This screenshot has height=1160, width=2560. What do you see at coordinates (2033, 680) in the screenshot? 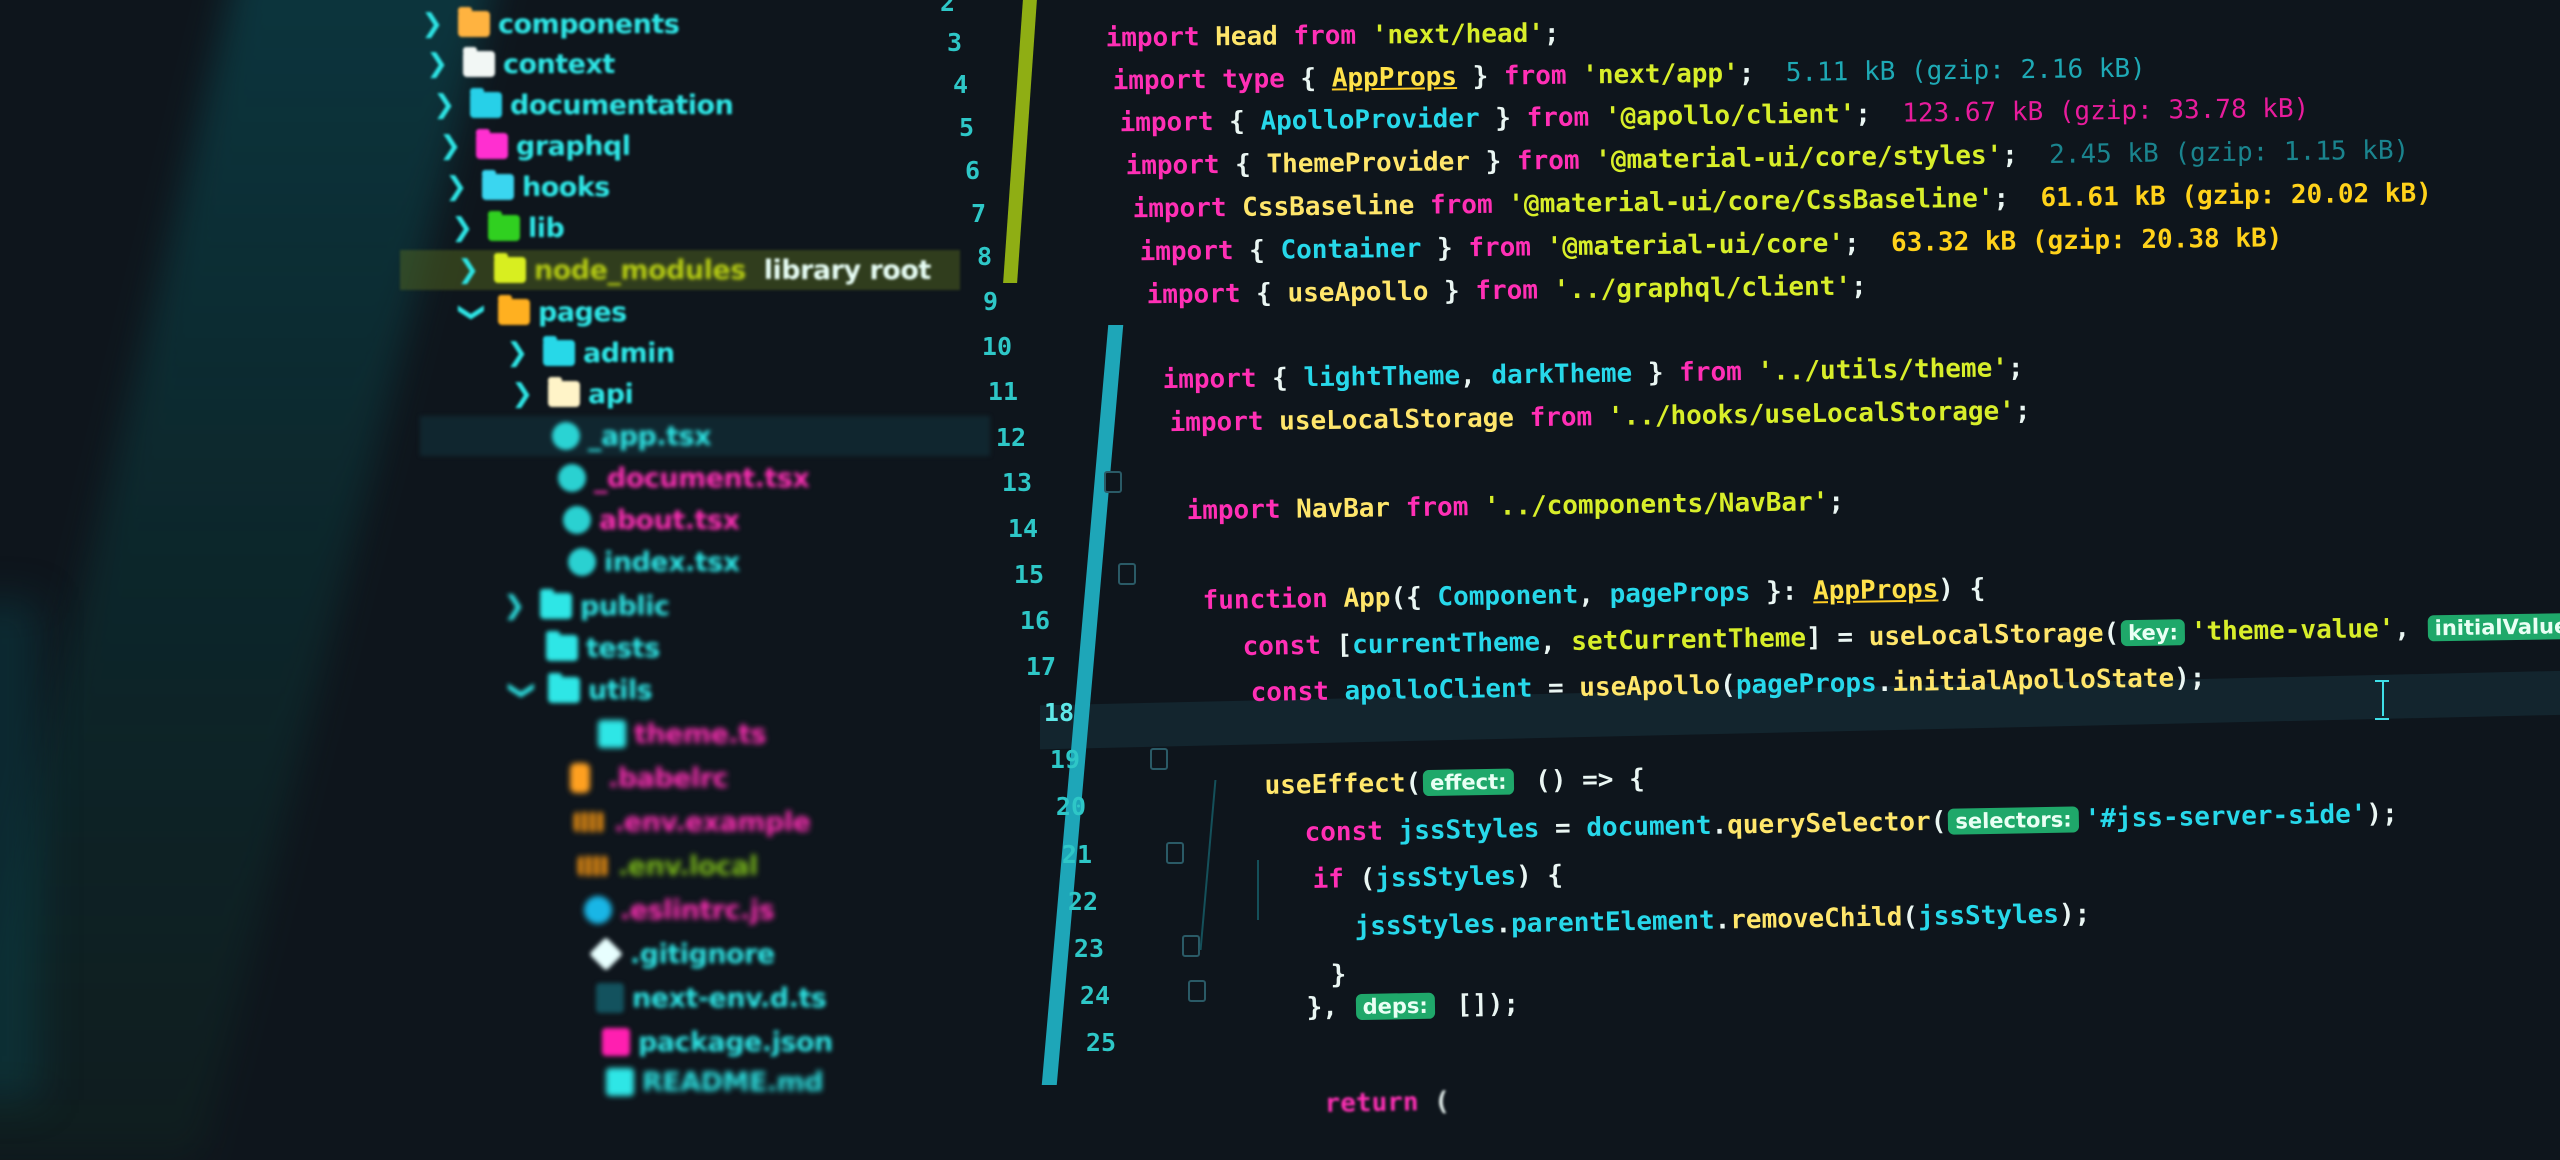
I see `code-token: initialApolloState` at bounding box center [2033, 680].